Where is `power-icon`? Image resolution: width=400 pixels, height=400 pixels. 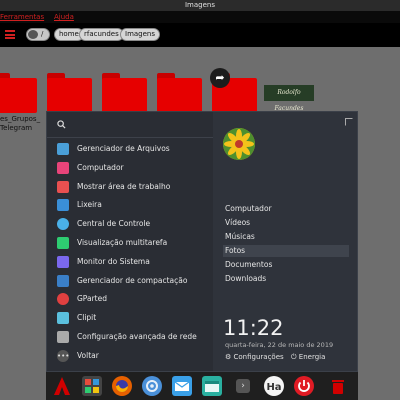
power-icon is located at coordinates (304, 386).